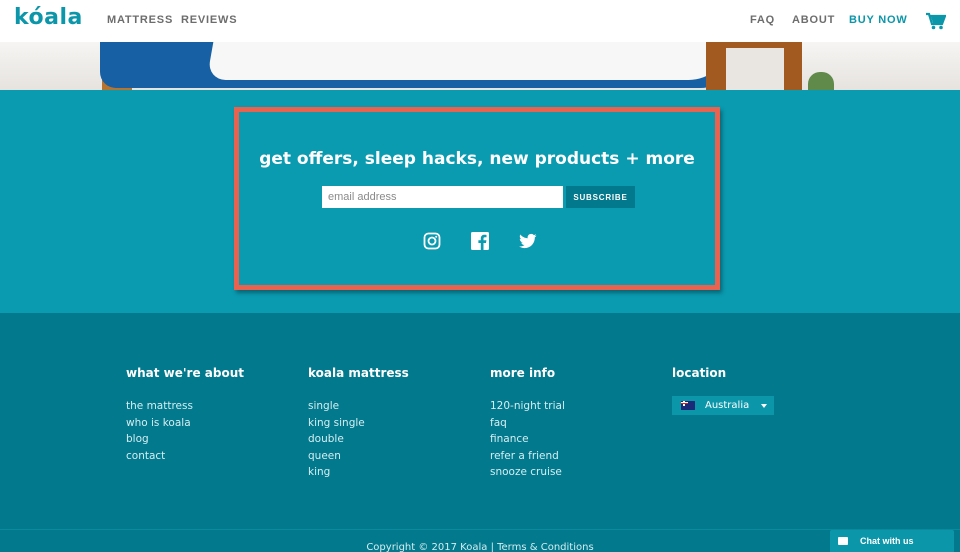 This screenshot has width=960, height=552. Describe the element at coordinates (727, 405) in the screenshot. I see `location-select-value: Australia` at that location.